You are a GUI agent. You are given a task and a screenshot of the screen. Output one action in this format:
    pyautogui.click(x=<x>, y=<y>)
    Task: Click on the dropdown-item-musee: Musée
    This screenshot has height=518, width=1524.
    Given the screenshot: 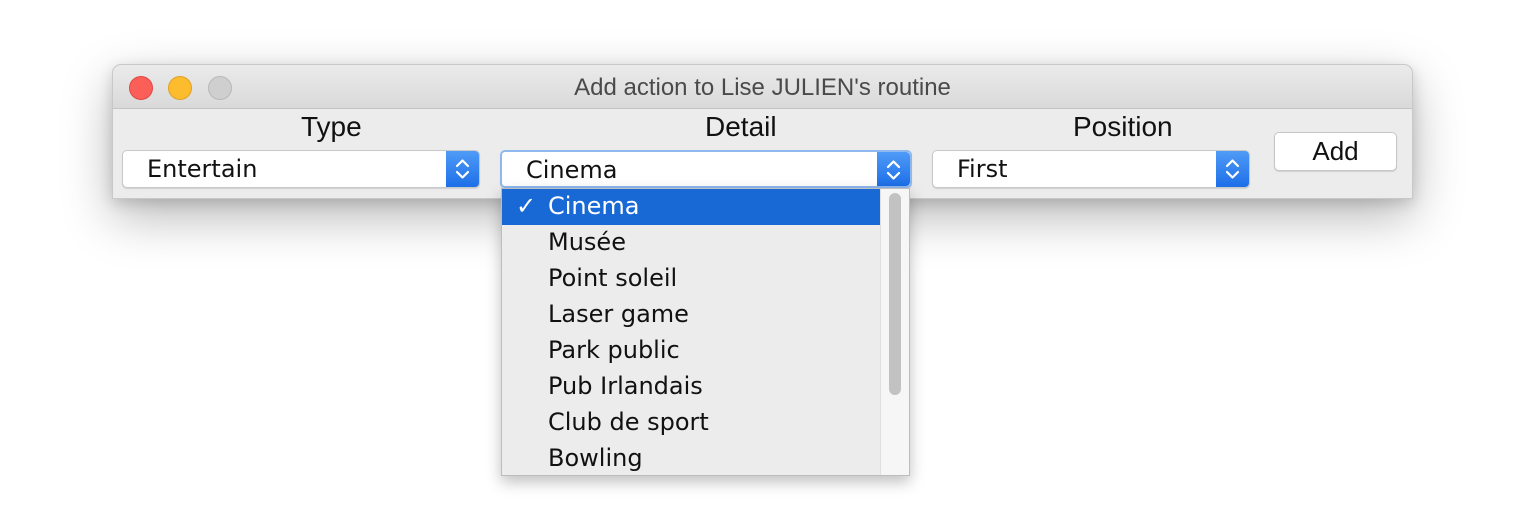 What is the action you would take?
    pyautogui.click(x=691, y=243)
    